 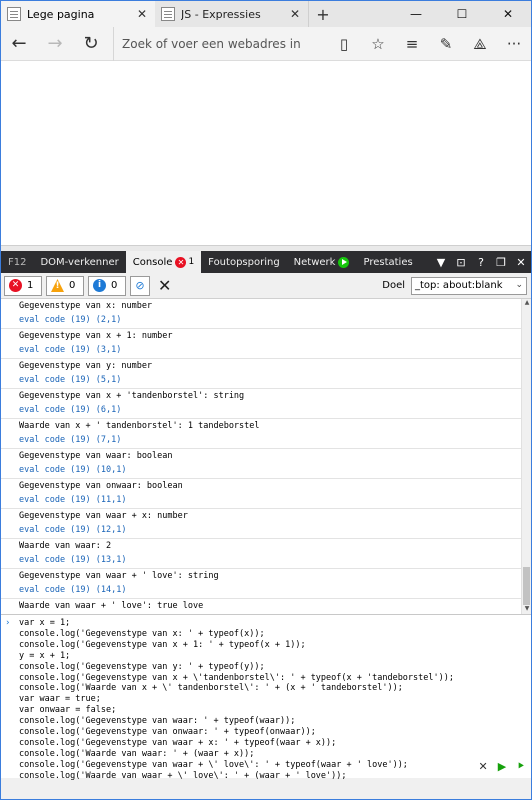 What do you see at coordinates (446, 44) in the screenshot?
I see `web-note-icon: ✎` at bounding box center [446, 44].